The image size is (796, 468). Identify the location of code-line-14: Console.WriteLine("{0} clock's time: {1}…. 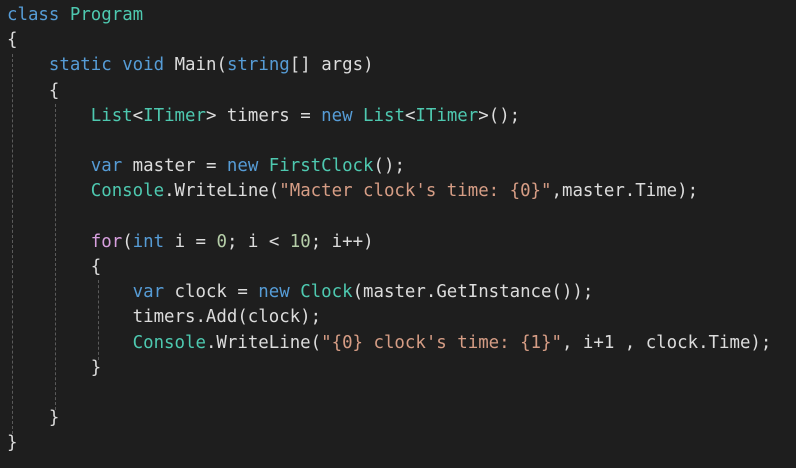
(389, 343).